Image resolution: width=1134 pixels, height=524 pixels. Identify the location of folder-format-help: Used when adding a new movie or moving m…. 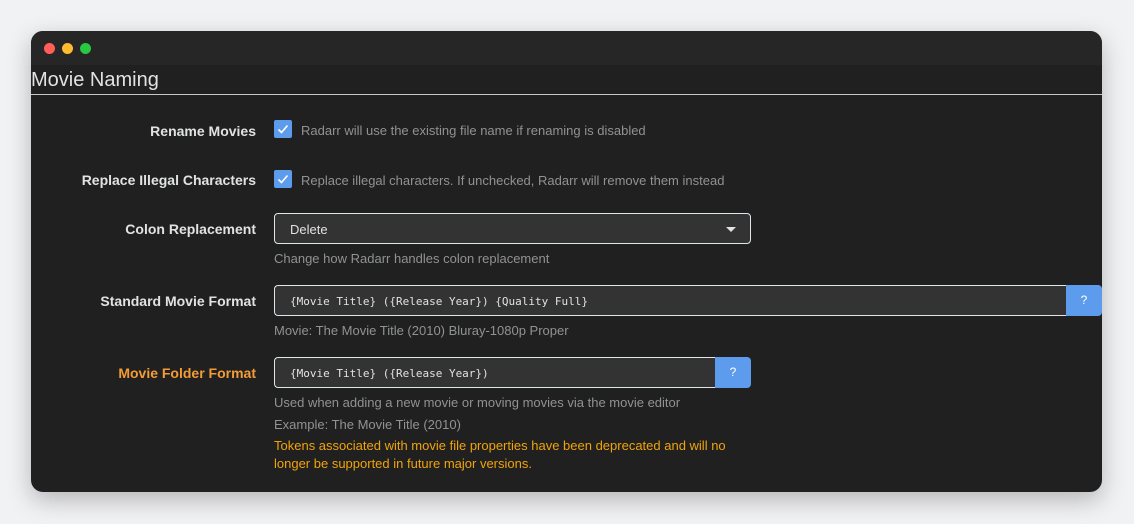
(477, 402).